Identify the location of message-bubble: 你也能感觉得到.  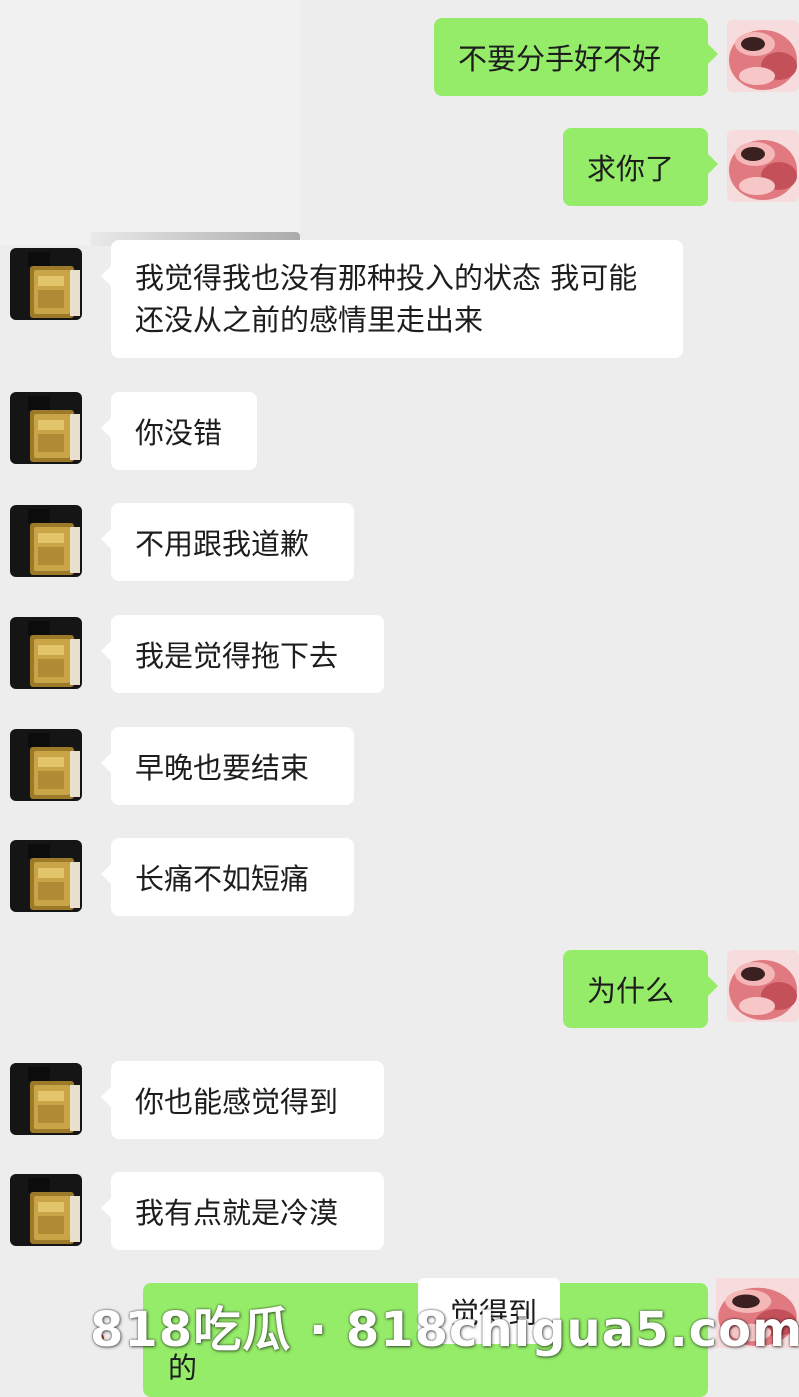
(242, 1100).